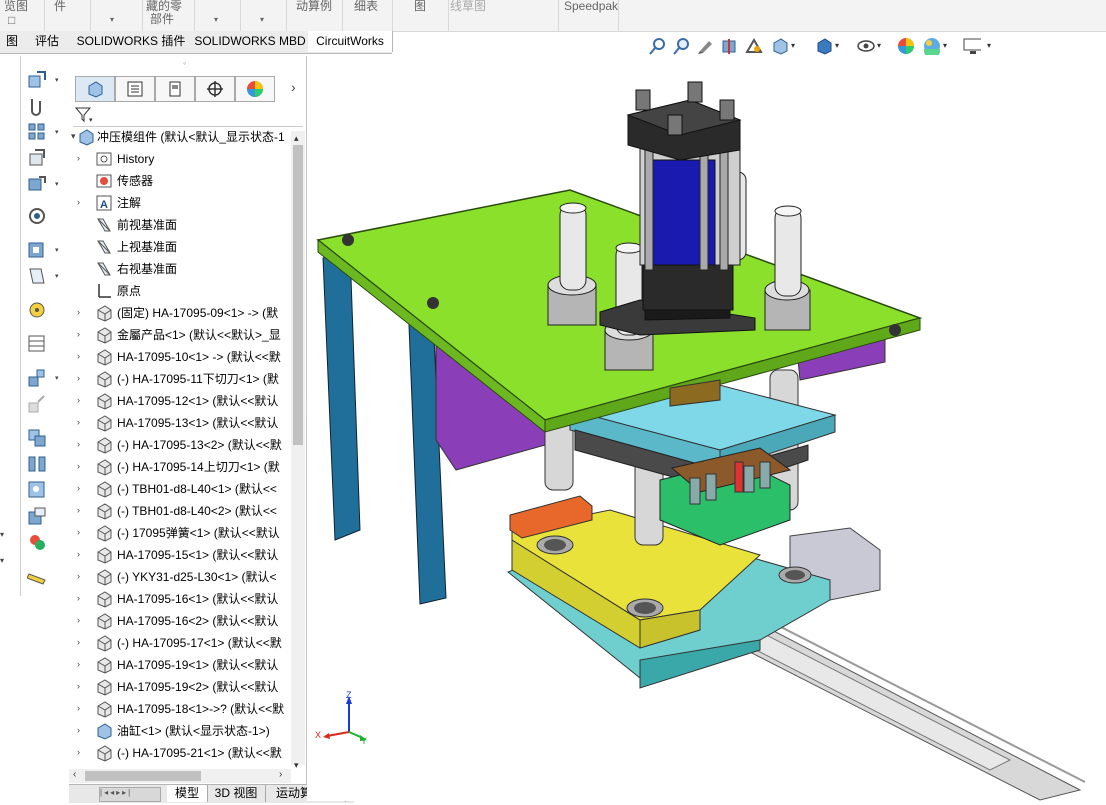  I want to click on tree-item: 右视基准面, so click(181, 269).